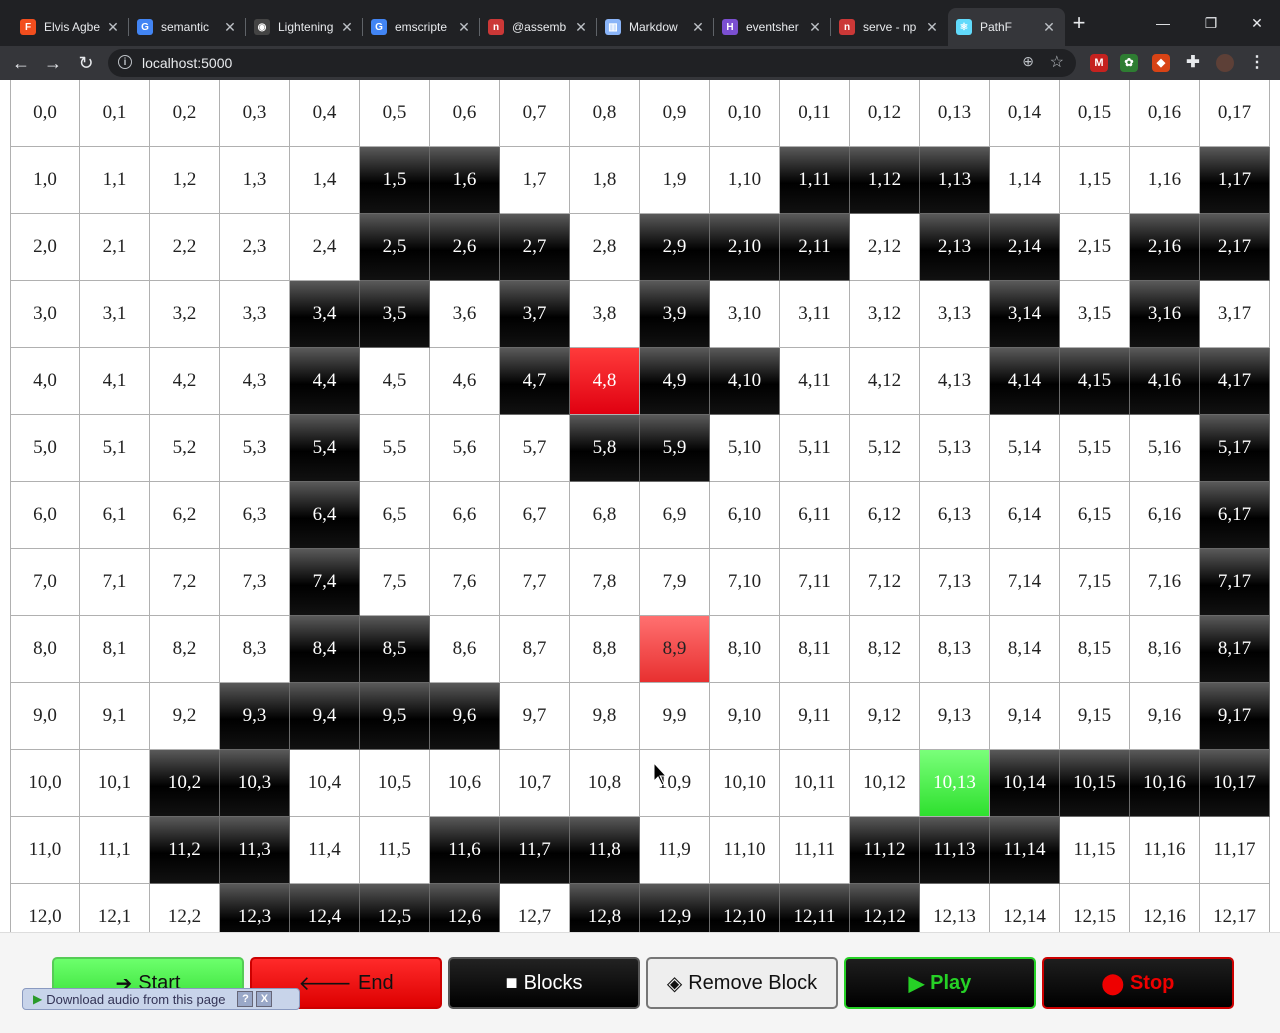 This screenshot has width=1280, height=1033. Describe the element at coordinates (1235, 247) in the screenshot. I see `grid-cell-block: 2,17` at that location.